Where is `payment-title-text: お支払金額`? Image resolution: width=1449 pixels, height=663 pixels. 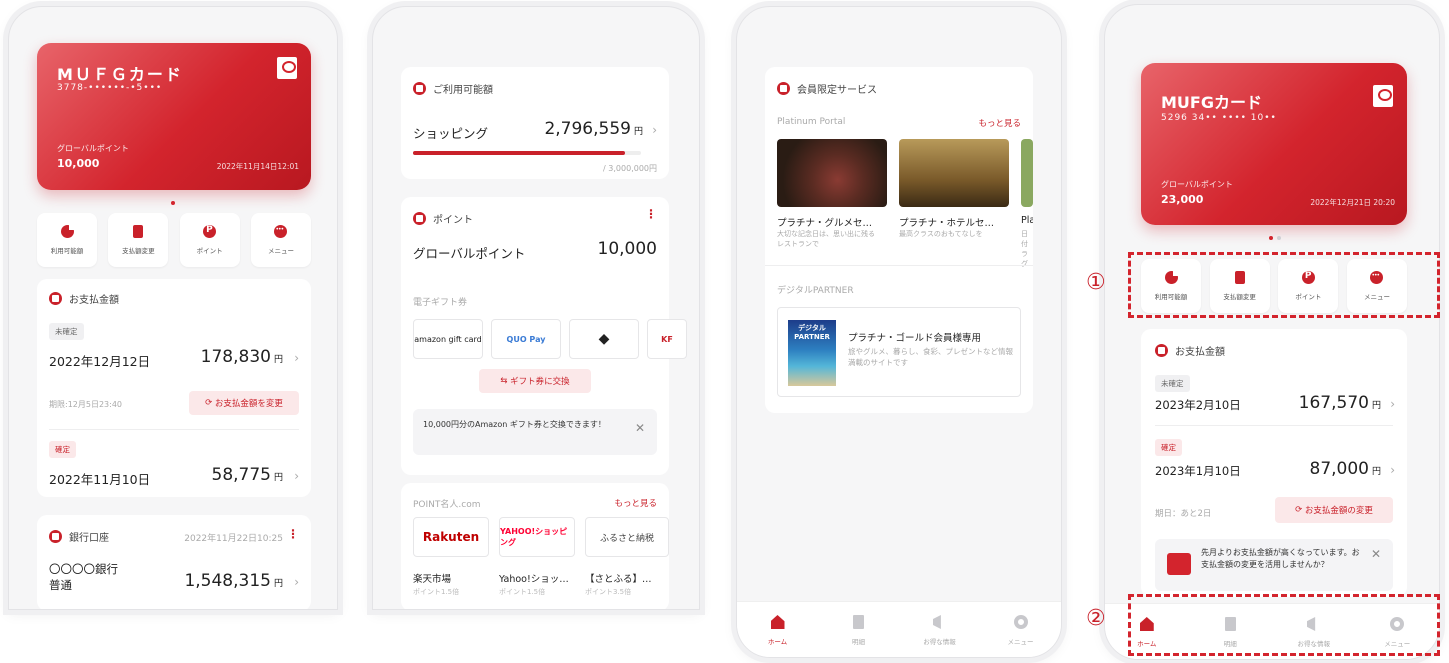 payment-title-text: お支払金額 is located at coordinates (94, 300).